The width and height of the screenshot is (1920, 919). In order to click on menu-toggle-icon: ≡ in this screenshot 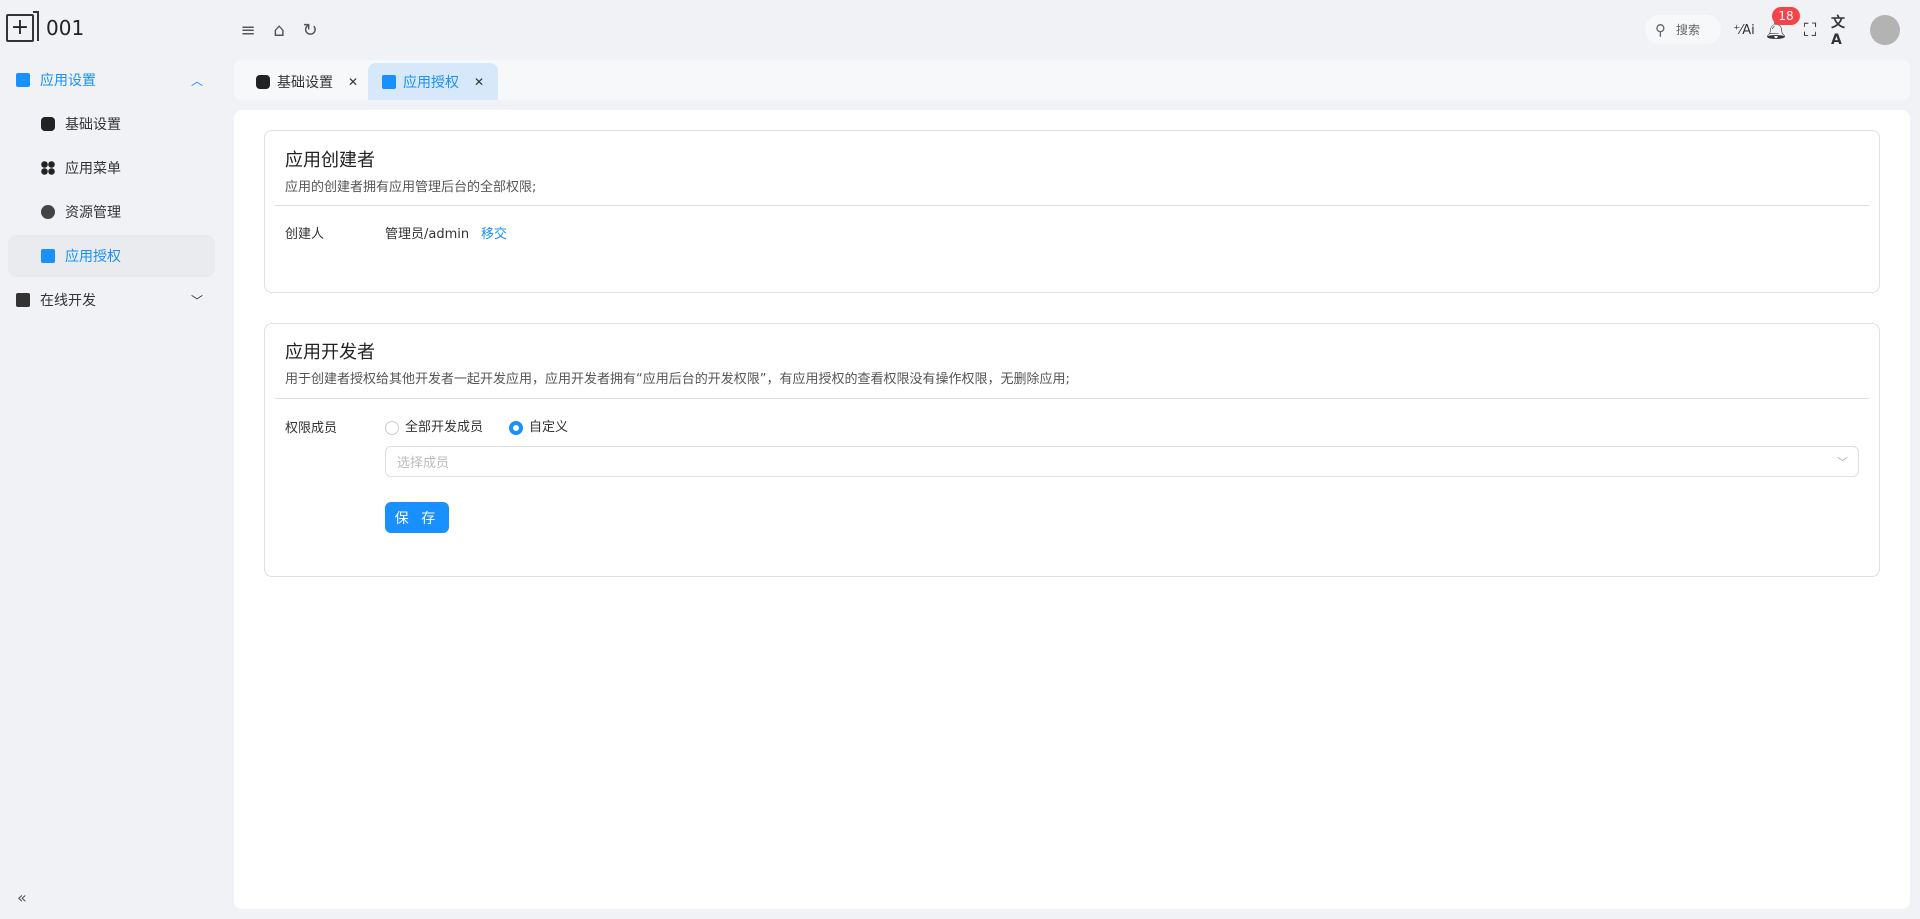, I will do `click(248, 30)`.